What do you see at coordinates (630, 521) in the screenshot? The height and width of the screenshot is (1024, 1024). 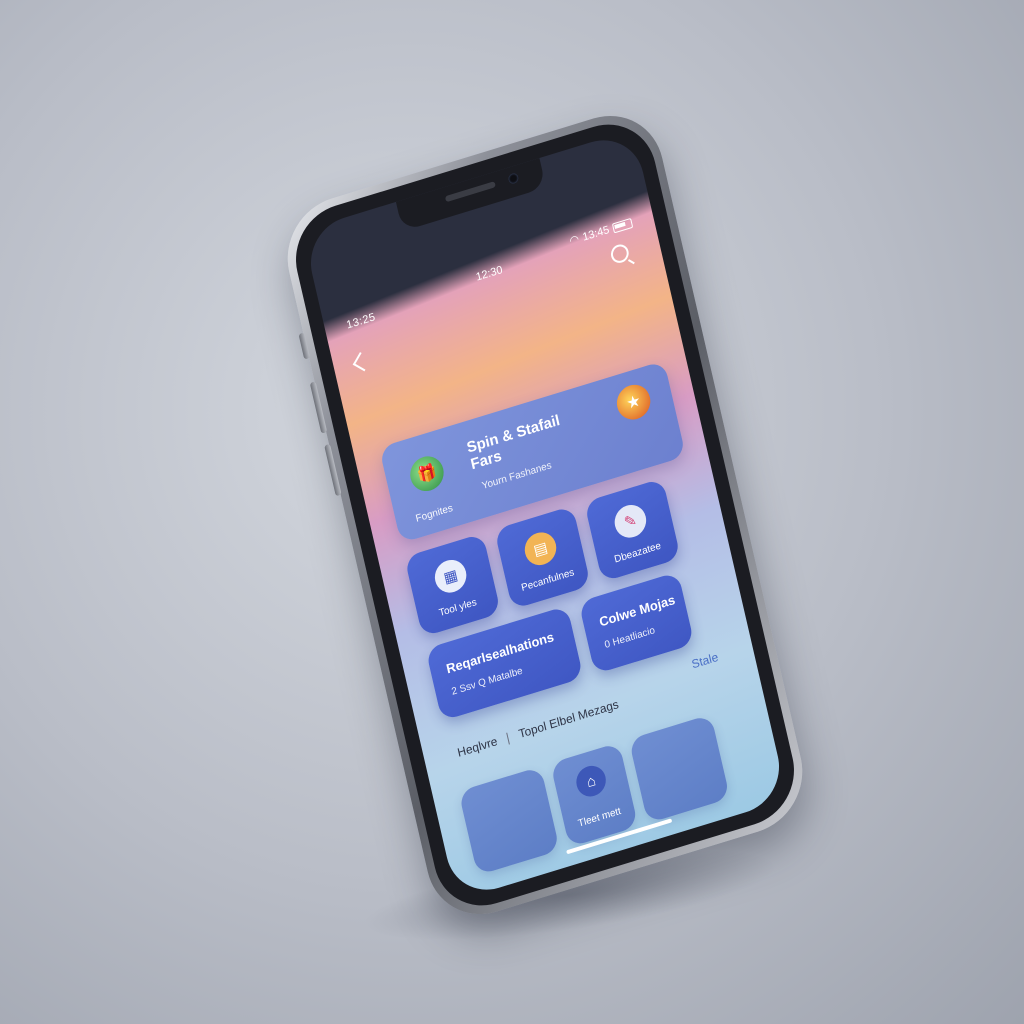 I see `palette-icon: ✎` at bounding box center [630, 521].